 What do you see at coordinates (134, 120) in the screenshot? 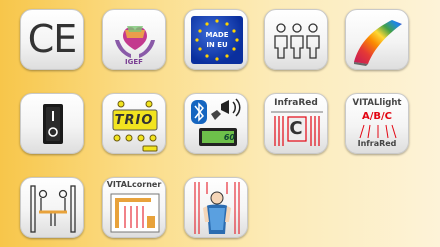
I see `trio-display-text: TRIO` at bounding box center [134, 120].